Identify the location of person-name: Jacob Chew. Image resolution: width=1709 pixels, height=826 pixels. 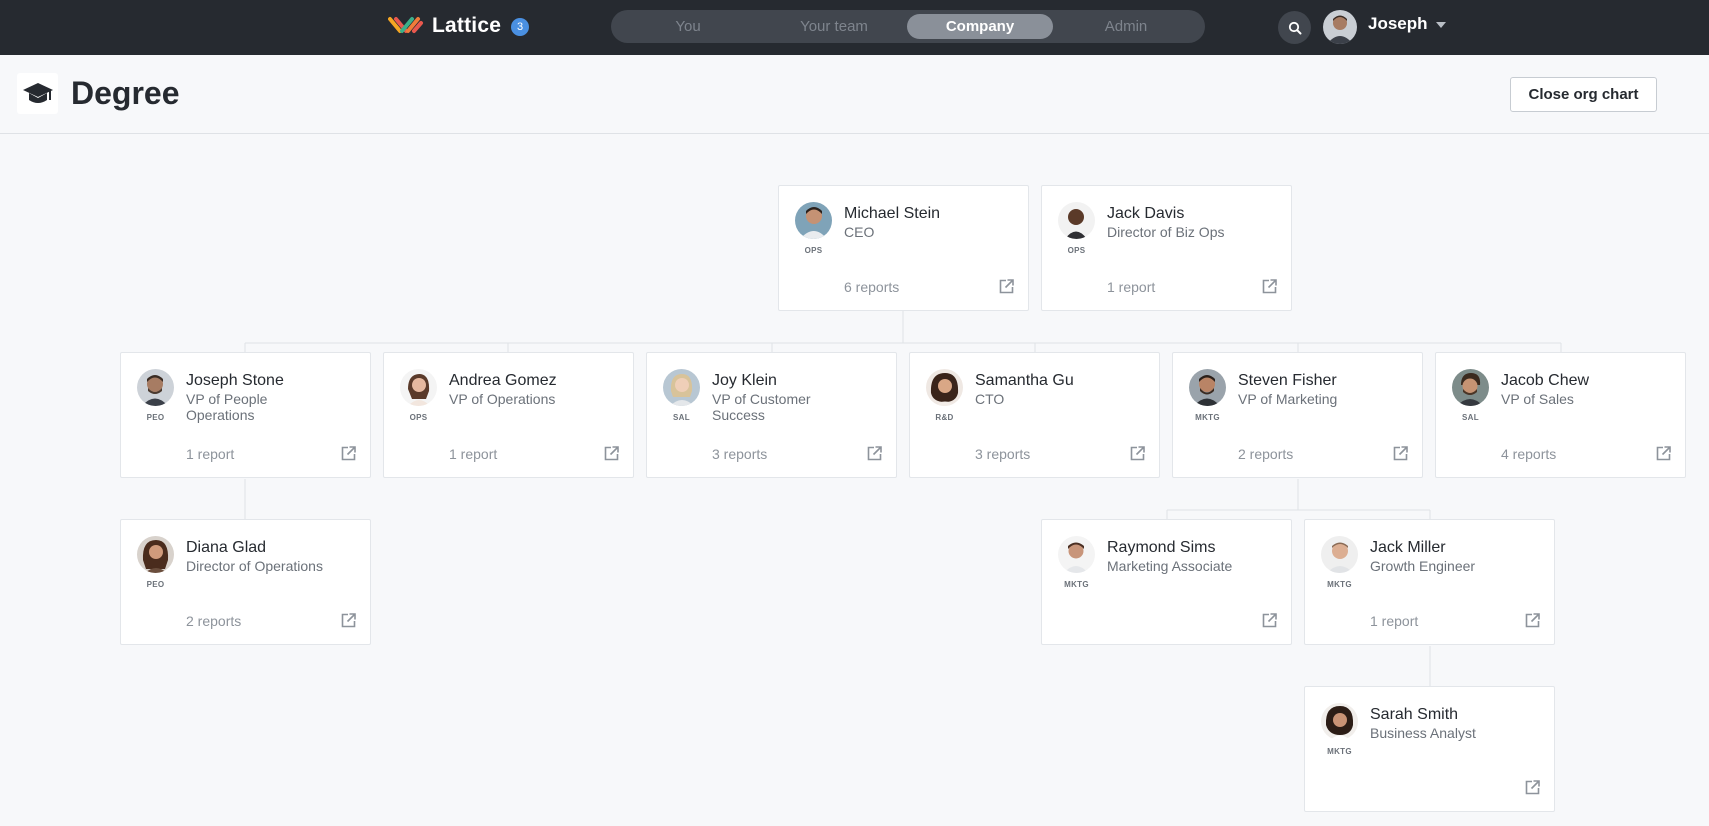
(1545, 380).